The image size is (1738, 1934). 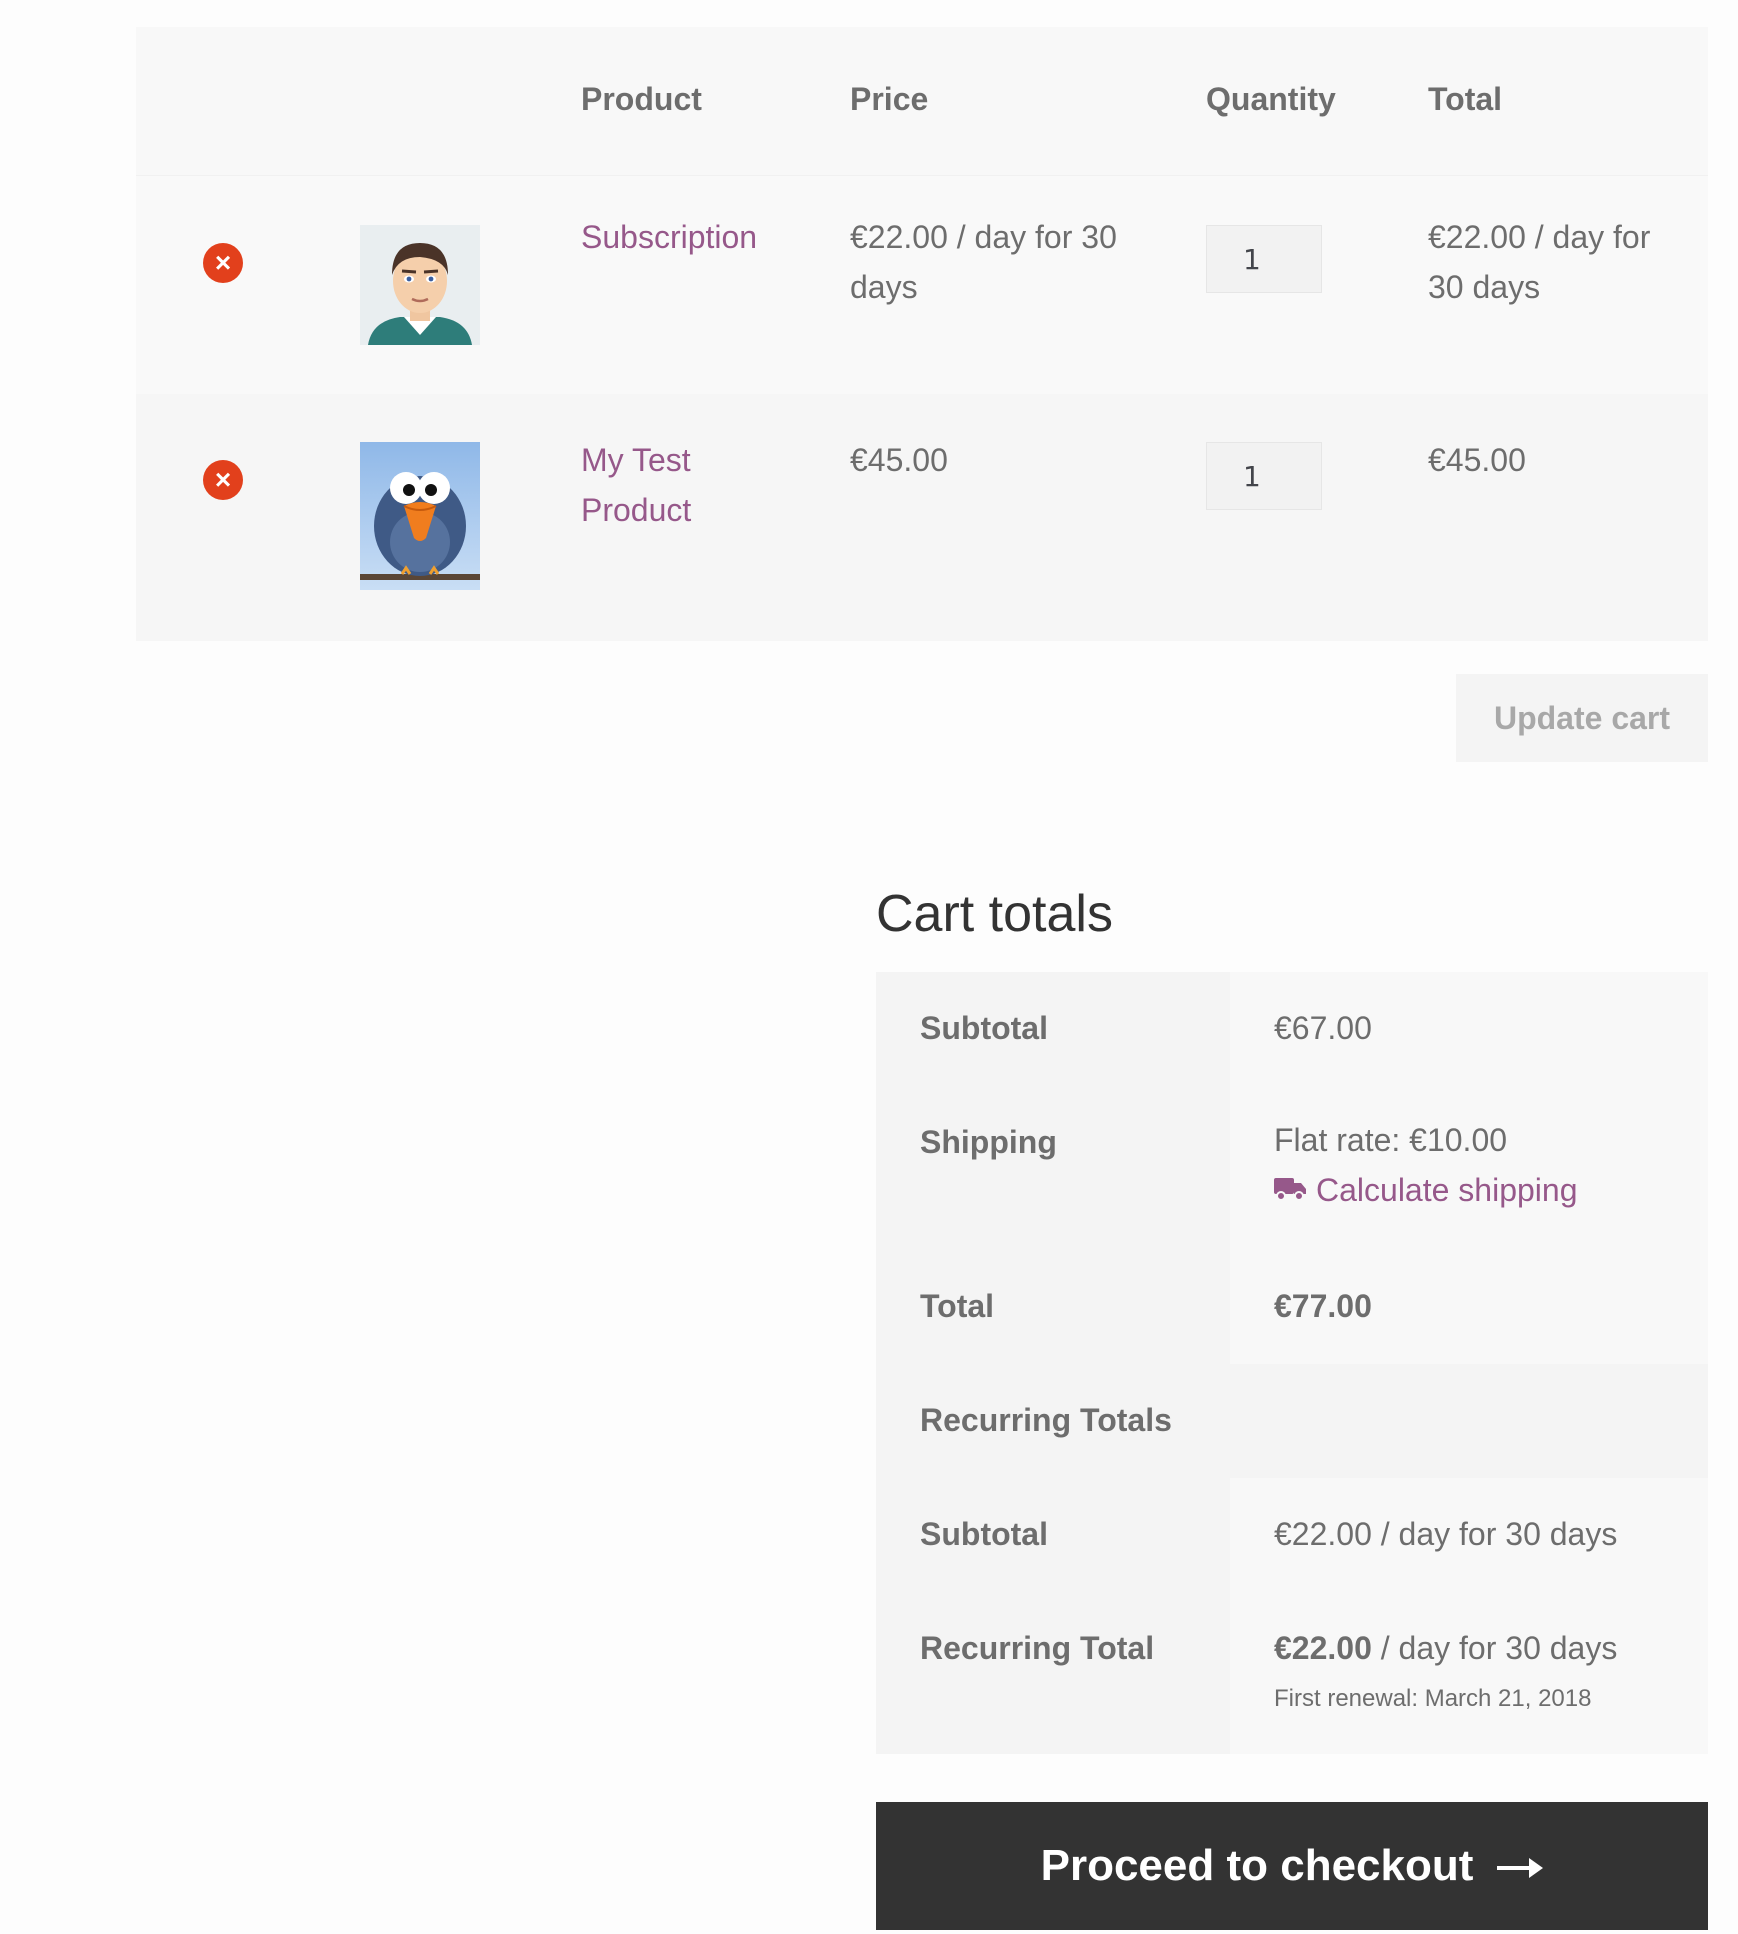 What do you see at coordinates (922, 517) in the screenshot?
I see `cart-row-my-test-product: × My Test Product €45.00 1 €45.00` at bounding box center [922, 517].